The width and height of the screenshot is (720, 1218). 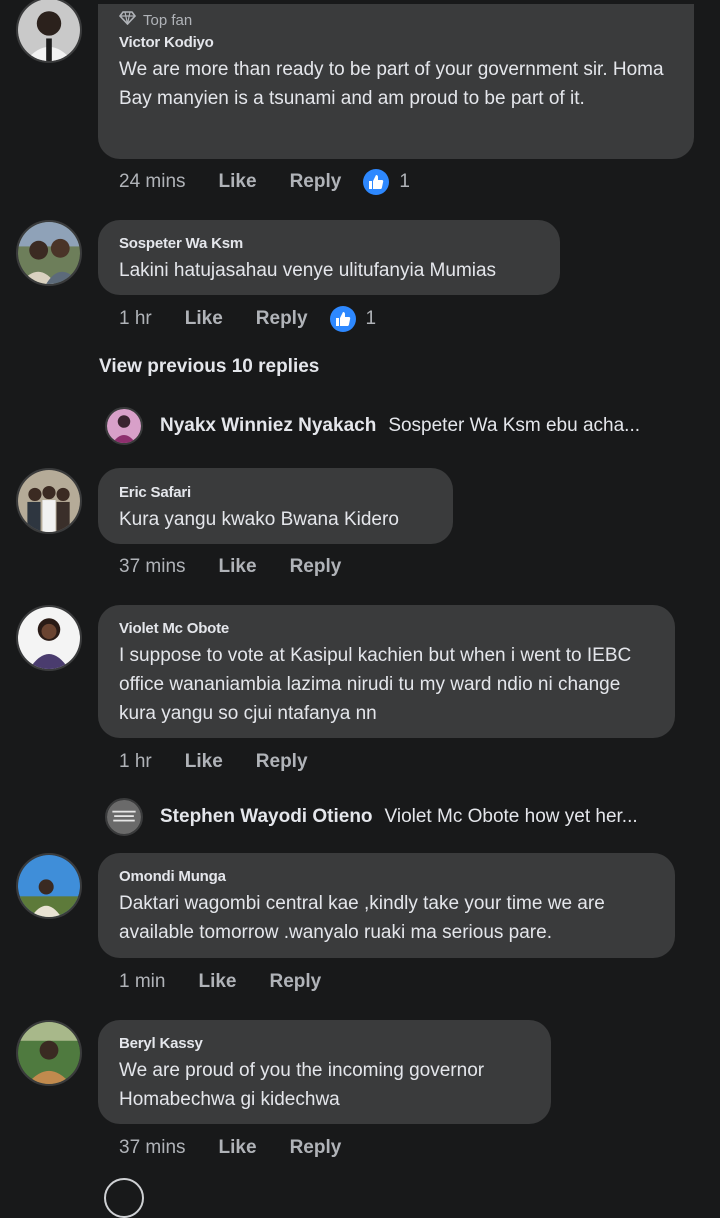 I want to click on reply-author: Stephen Wayodi Otieno, so click(x=266, y=817).